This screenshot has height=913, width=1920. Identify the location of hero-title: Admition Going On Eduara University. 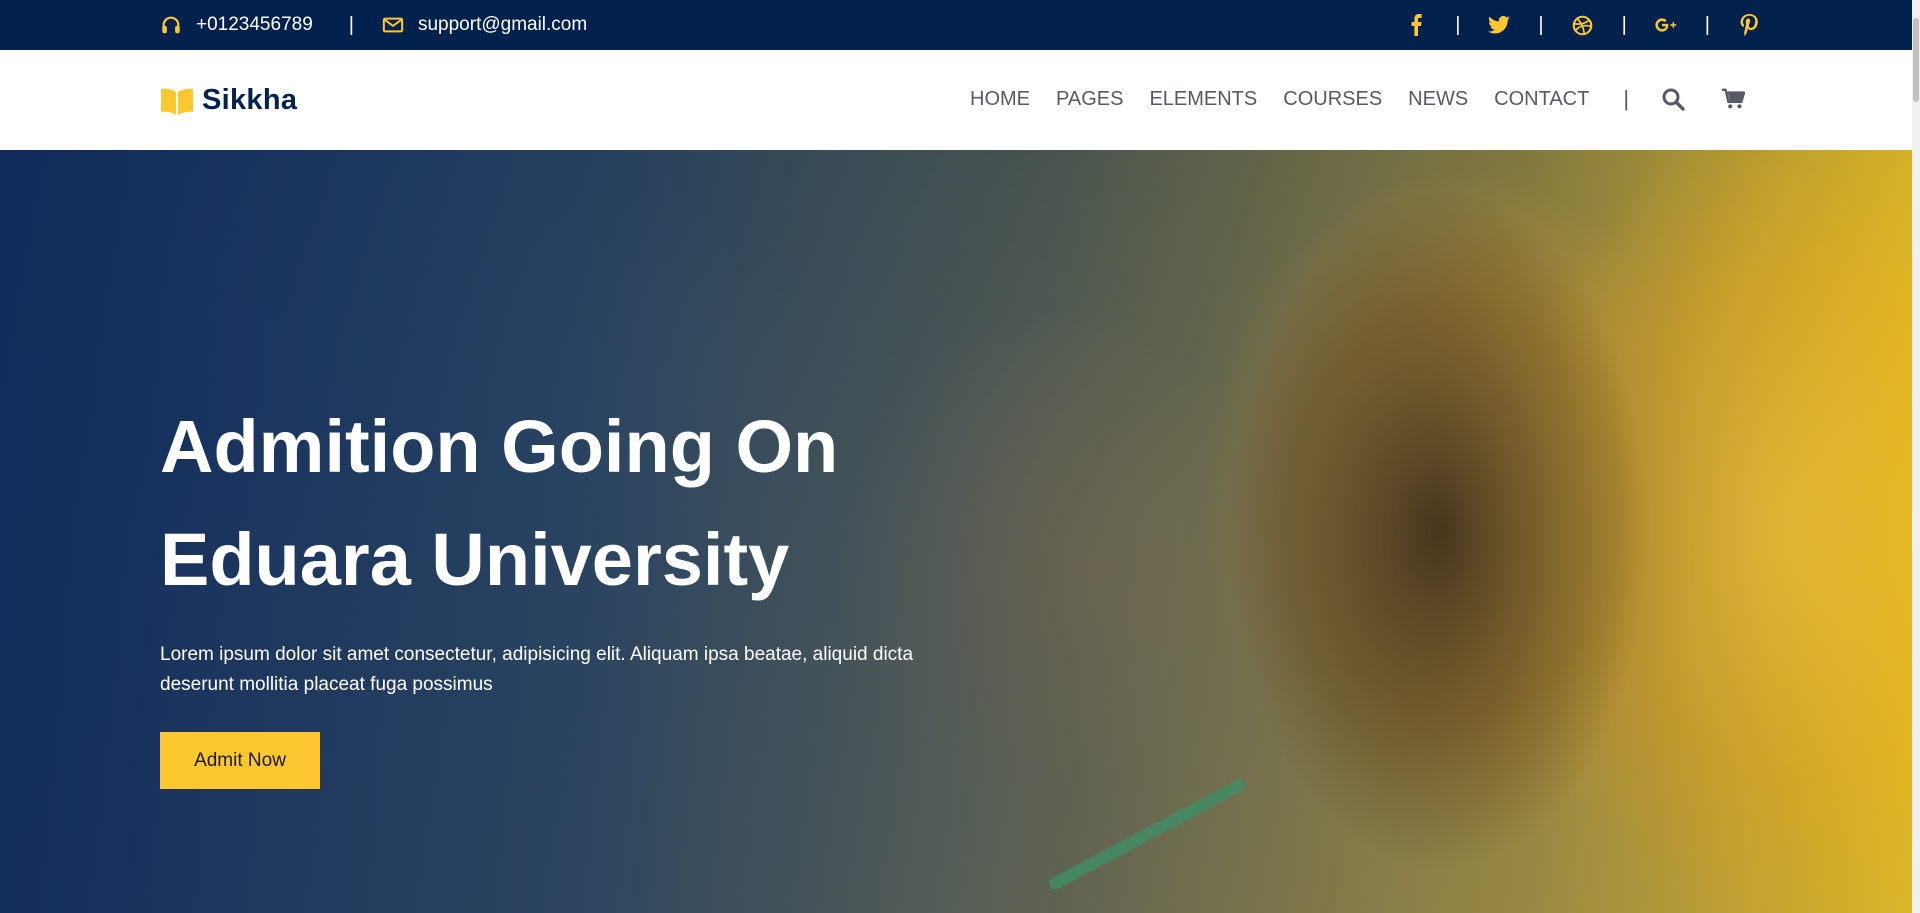
(610, 503).